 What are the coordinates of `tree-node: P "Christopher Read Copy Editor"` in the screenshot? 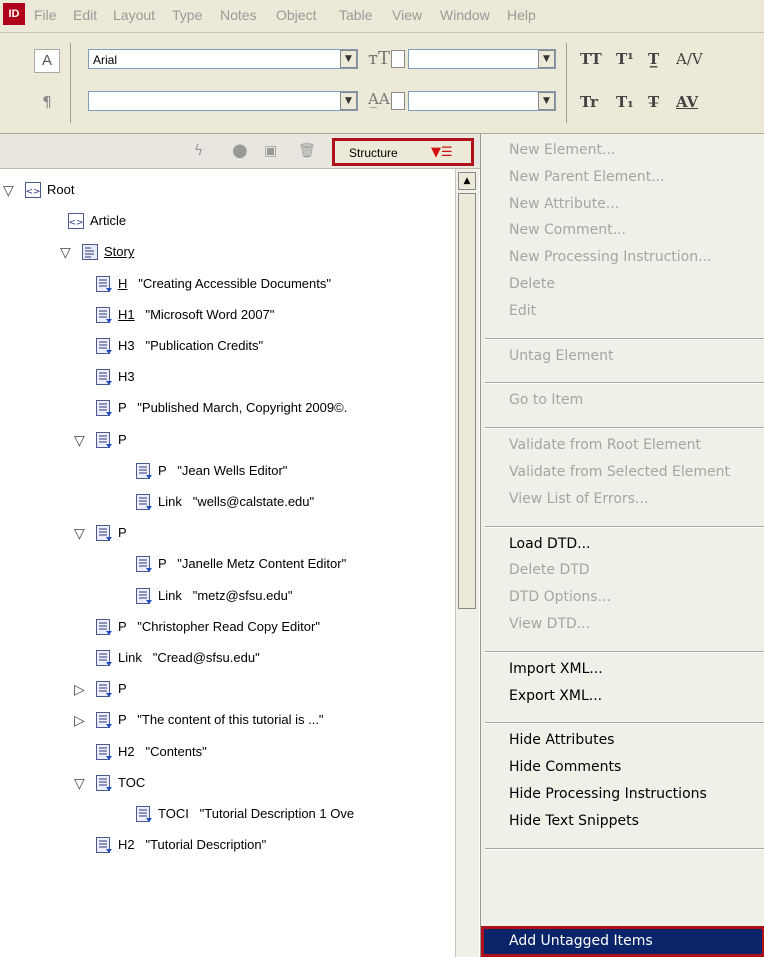 It's located at (227, 627).